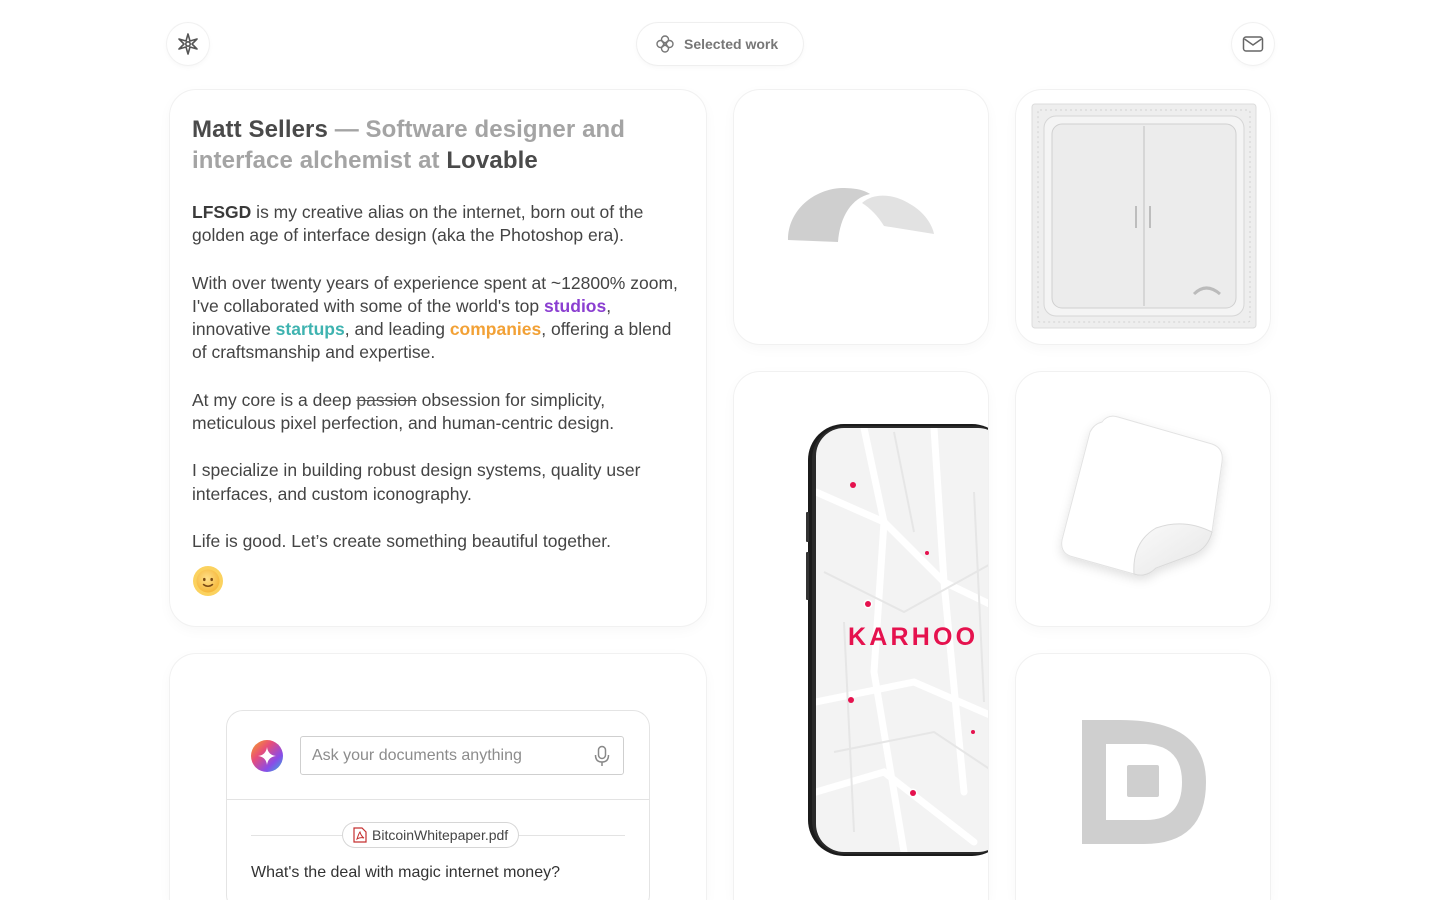 Image resolution: width=1440 pixels, height=900 pixels. What do you see at coordinates (913, 637) in the screenshot?
I see `karhoo-wordmark: KARHOO` at bounding box center [913, 637].